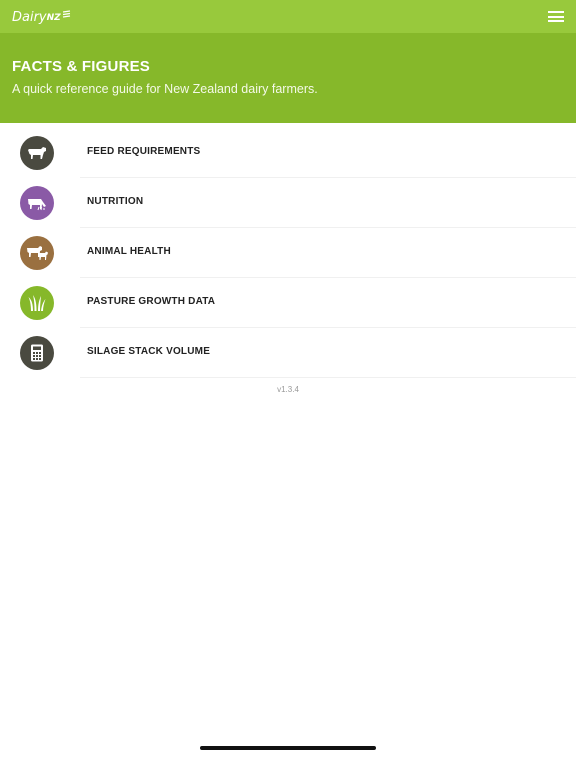 This screenshot has width=576, height=768. Describe the element at coordinates (288, 389) in the screenshot. I see `app-version: v1.3.4` at that location.